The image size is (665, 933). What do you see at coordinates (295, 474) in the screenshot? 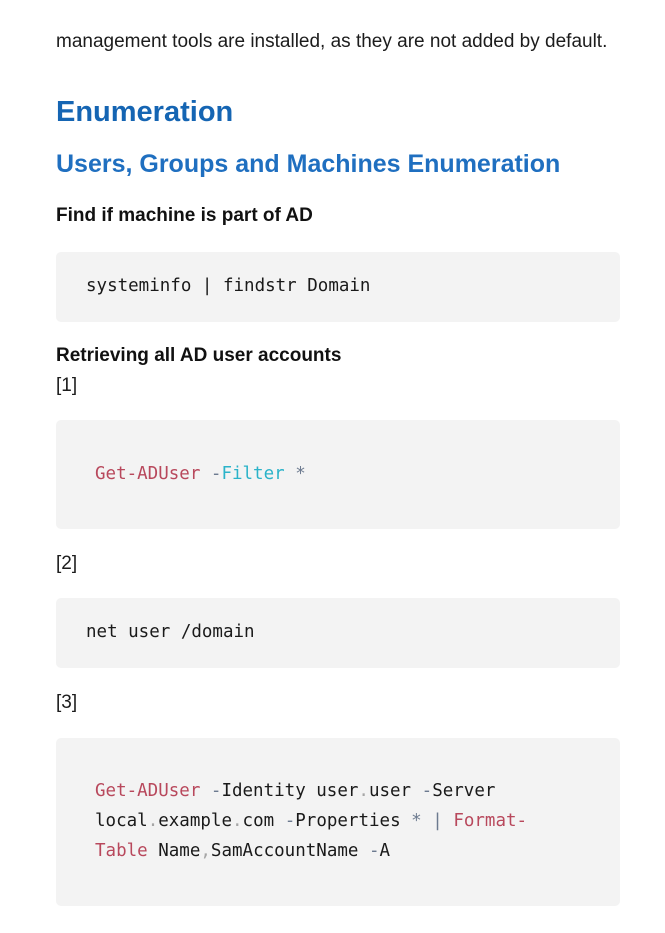
I see `code-token-operator: *` at bounding box center [295, 474].